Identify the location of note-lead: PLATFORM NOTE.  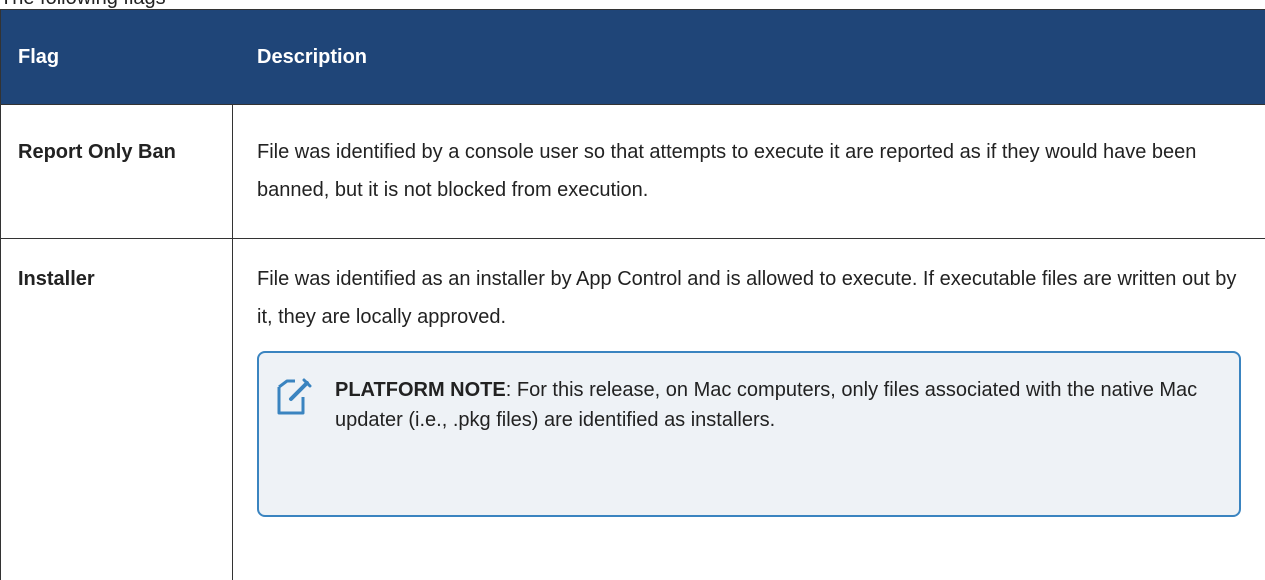
(420, 390).